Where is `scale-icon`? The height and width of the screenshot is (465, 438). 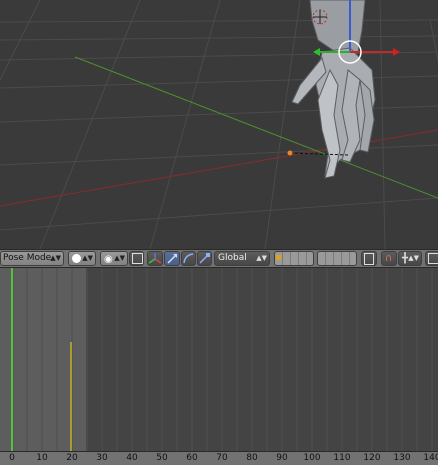 scale-icon is located at coordinates (204, 258).